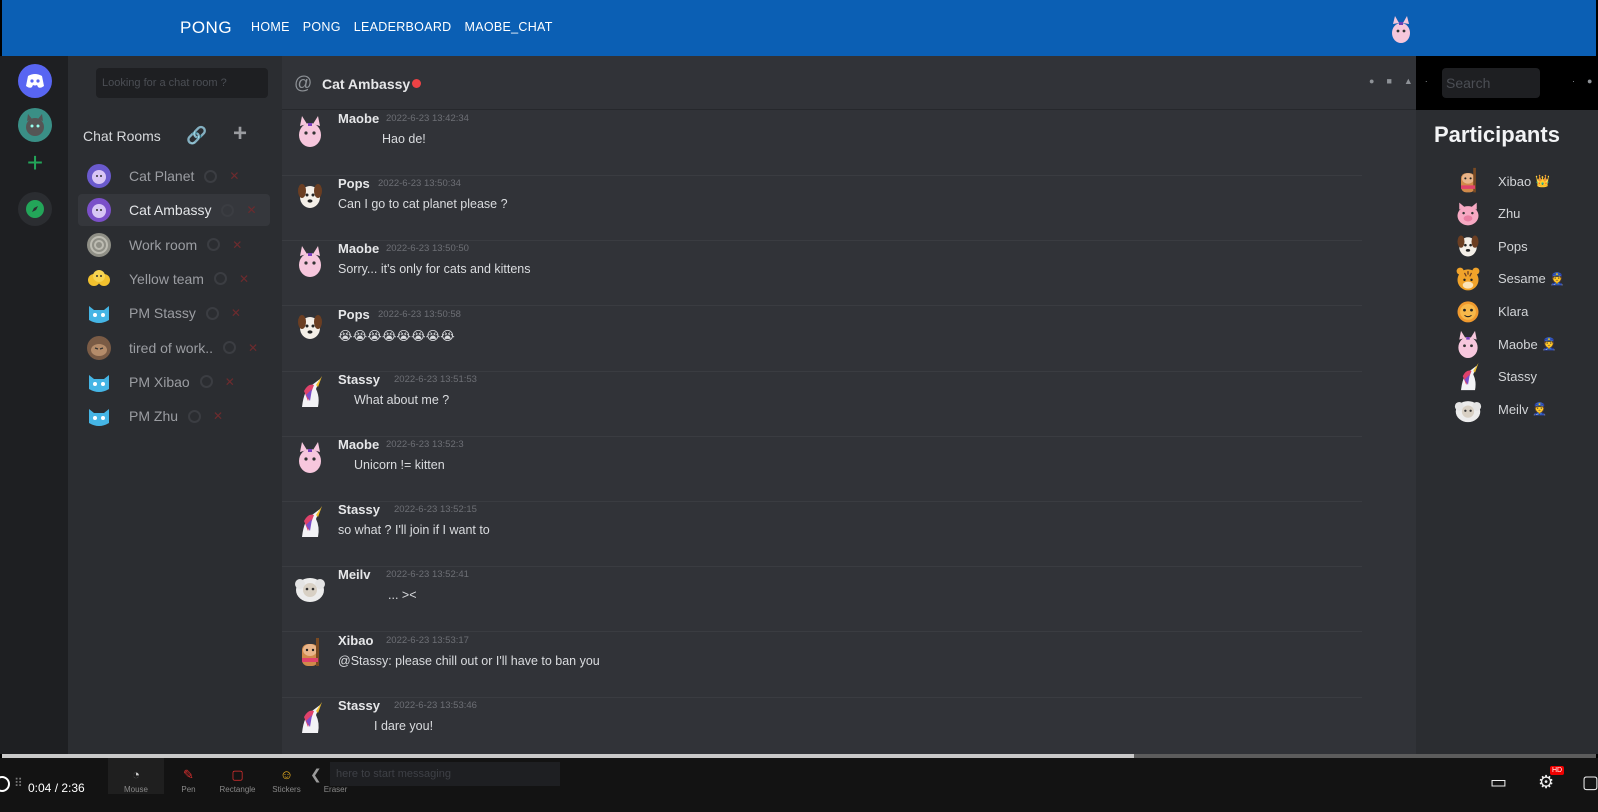  I want to click on room-search-input: Looking for a chat room ?, so click(182, 83).